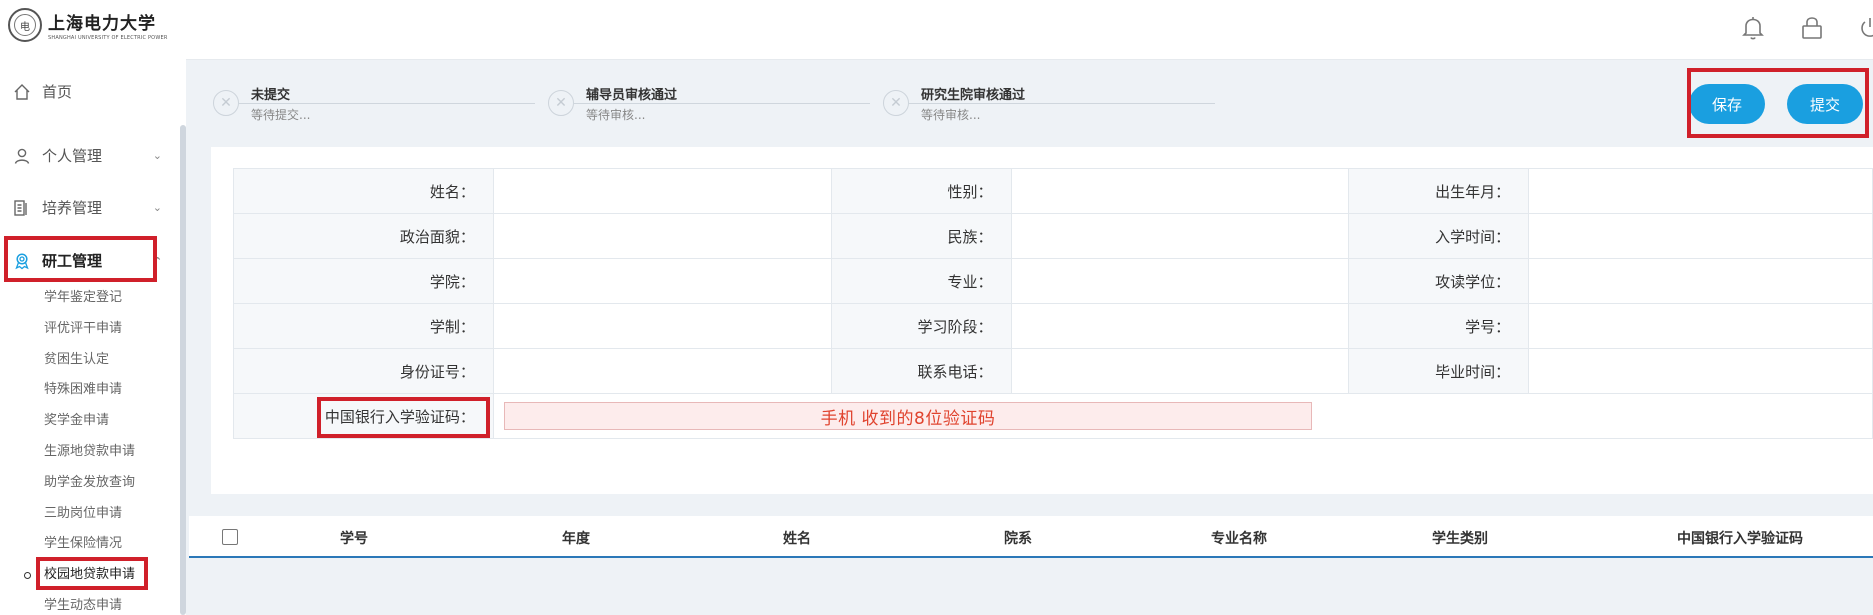  I want to click on field-label: 身份证号：, so click(363, 371).